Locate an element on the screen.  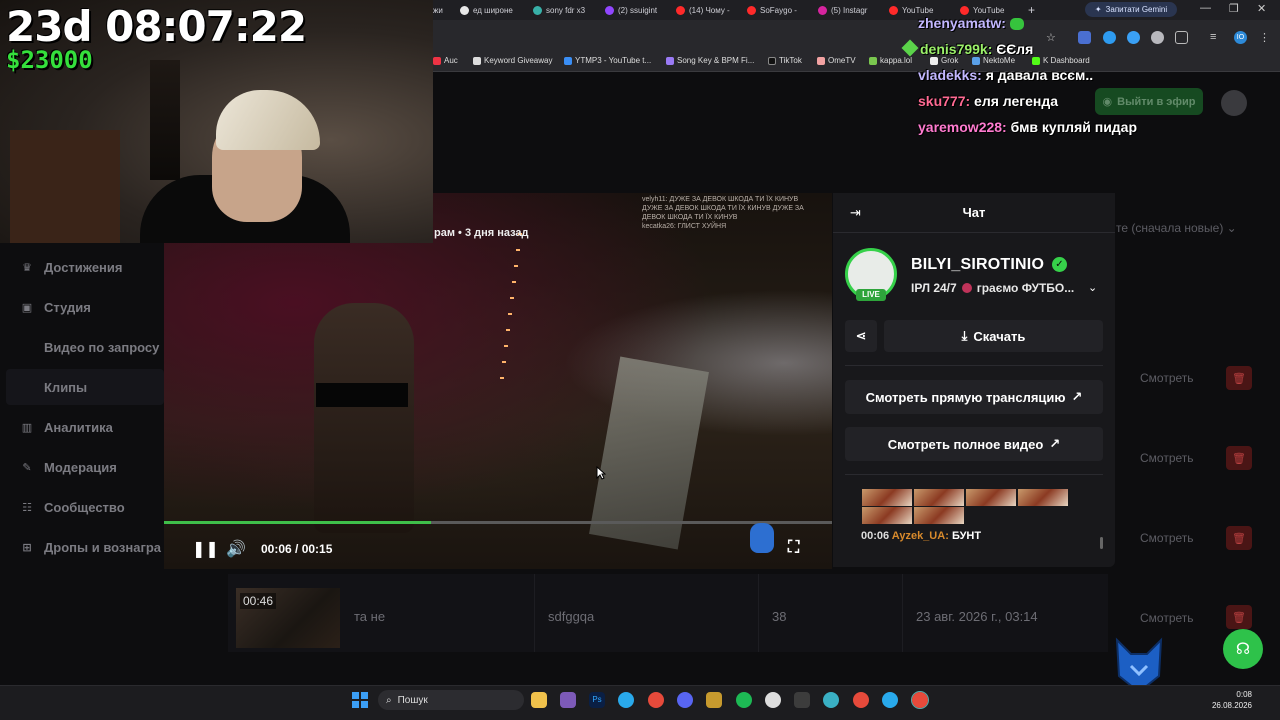
menu-icon: ⋮ is located at coordinates (1265, 37).